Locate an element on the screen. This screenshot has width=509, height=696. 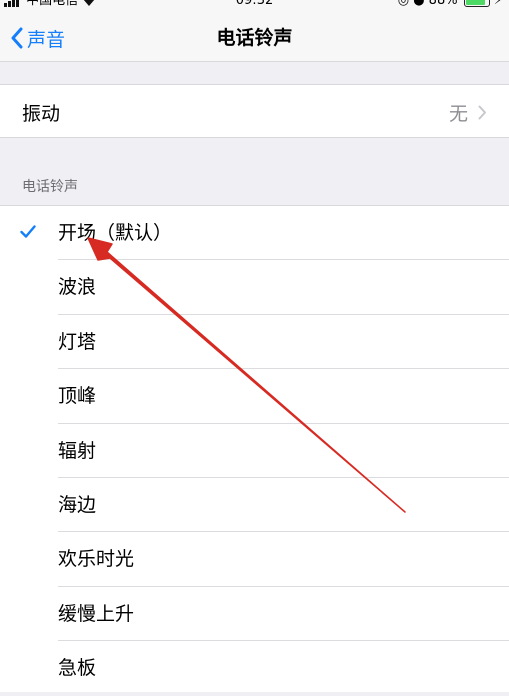
navigation-bar: 声音 电话铃声 is located at coordinates (254, 38).